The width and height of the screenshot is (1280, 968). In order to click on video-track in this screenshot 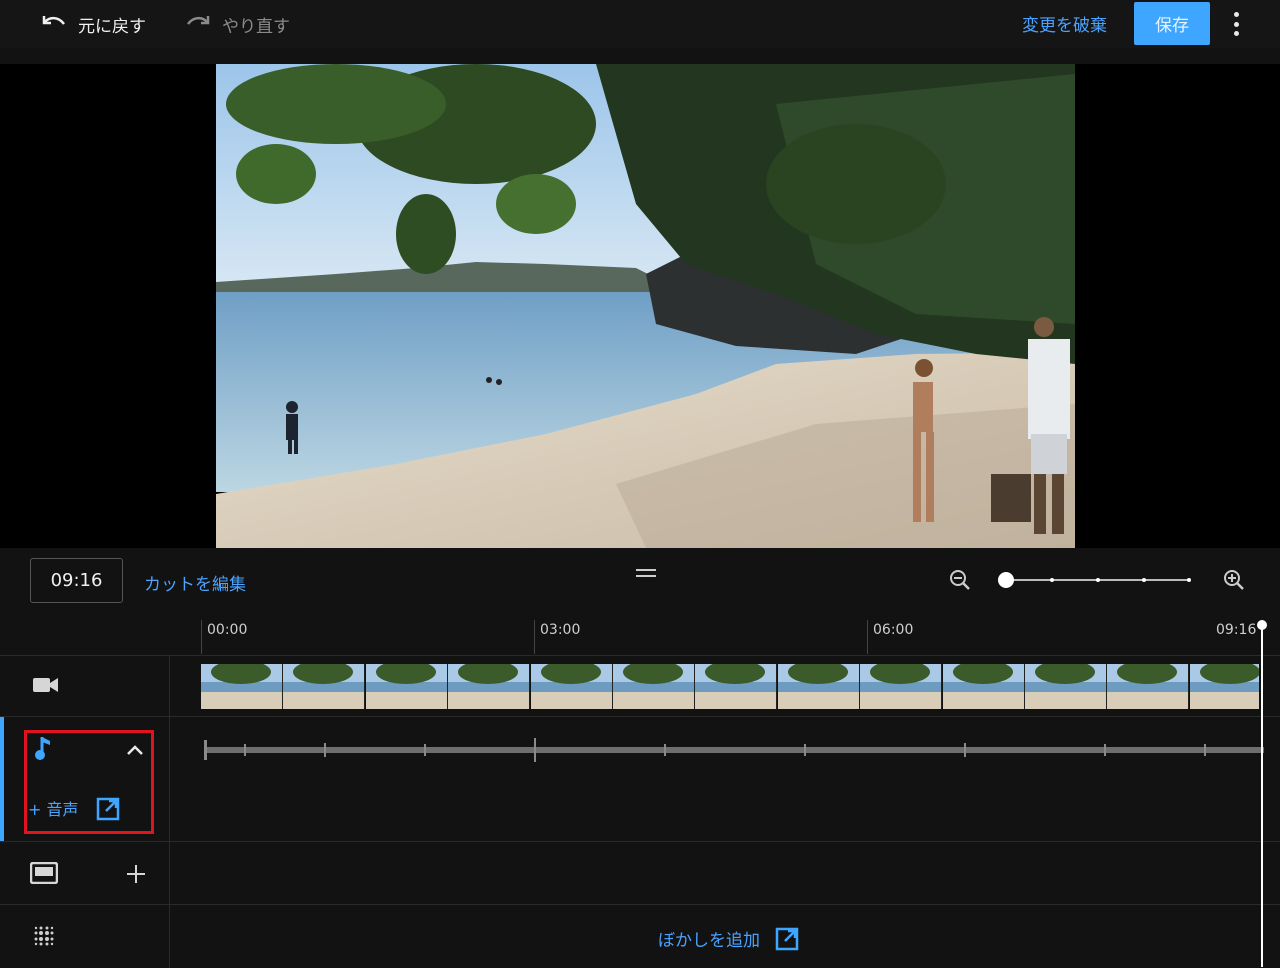, I will do `click(640, 686)`.